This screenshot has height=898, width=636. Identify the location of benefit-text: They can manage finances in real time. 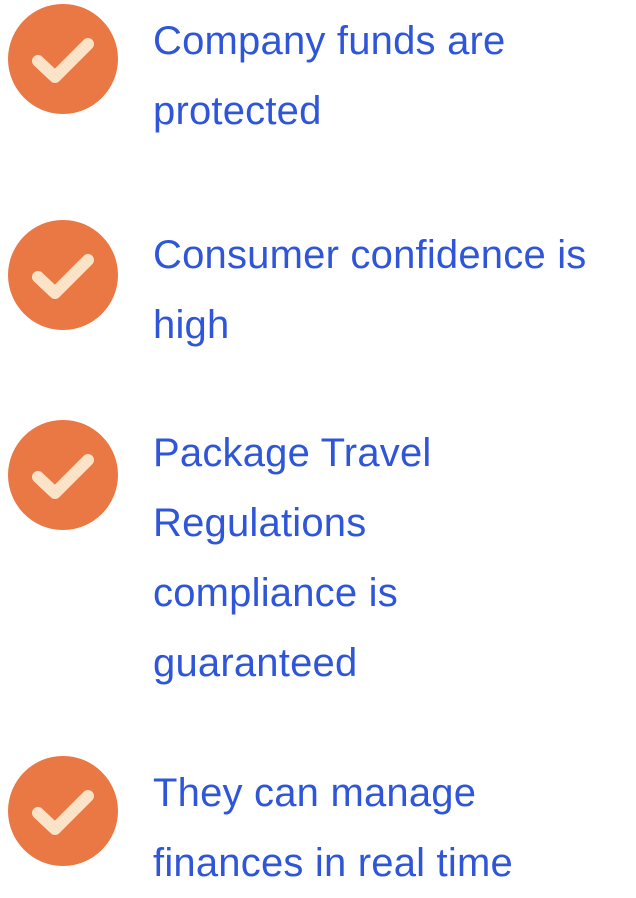
(333, 828).